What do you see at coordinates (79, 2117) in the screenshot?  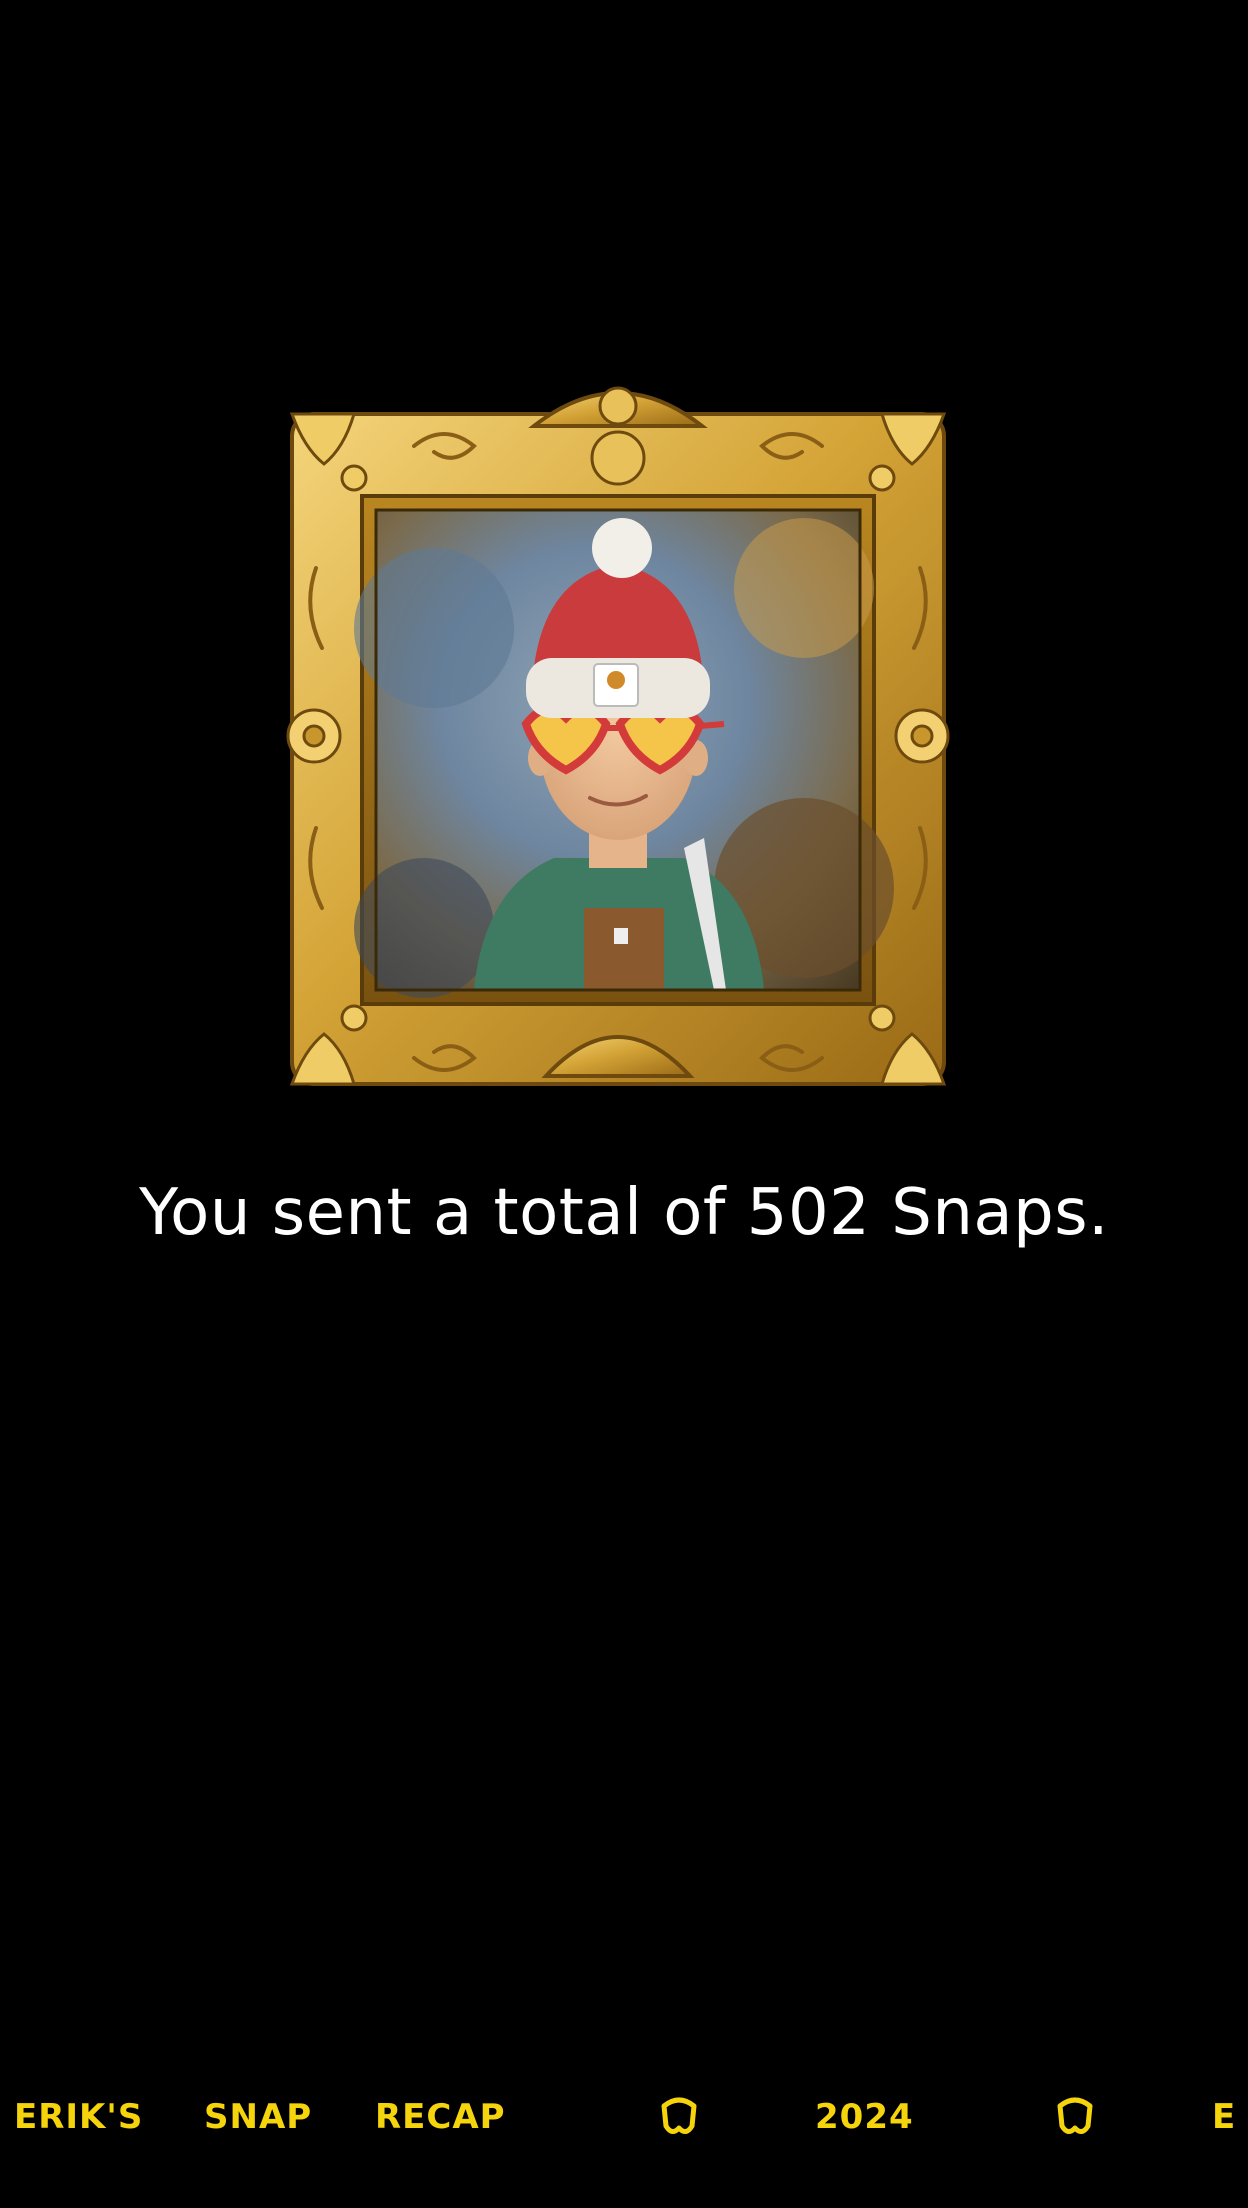 I see `ticker-text-name: ERIK'S` at bounding box center [79, 2117].